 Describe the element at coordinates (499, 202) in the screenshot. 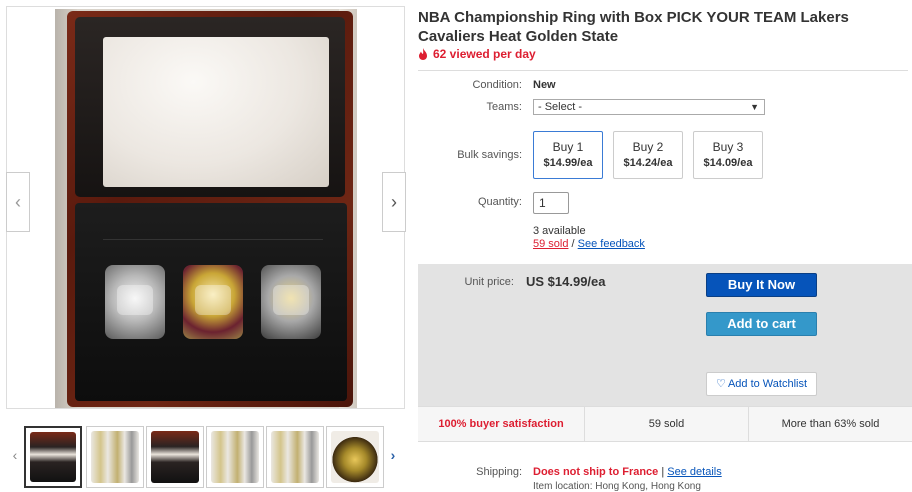

I see `quantity-label: Quantity:` at that location.